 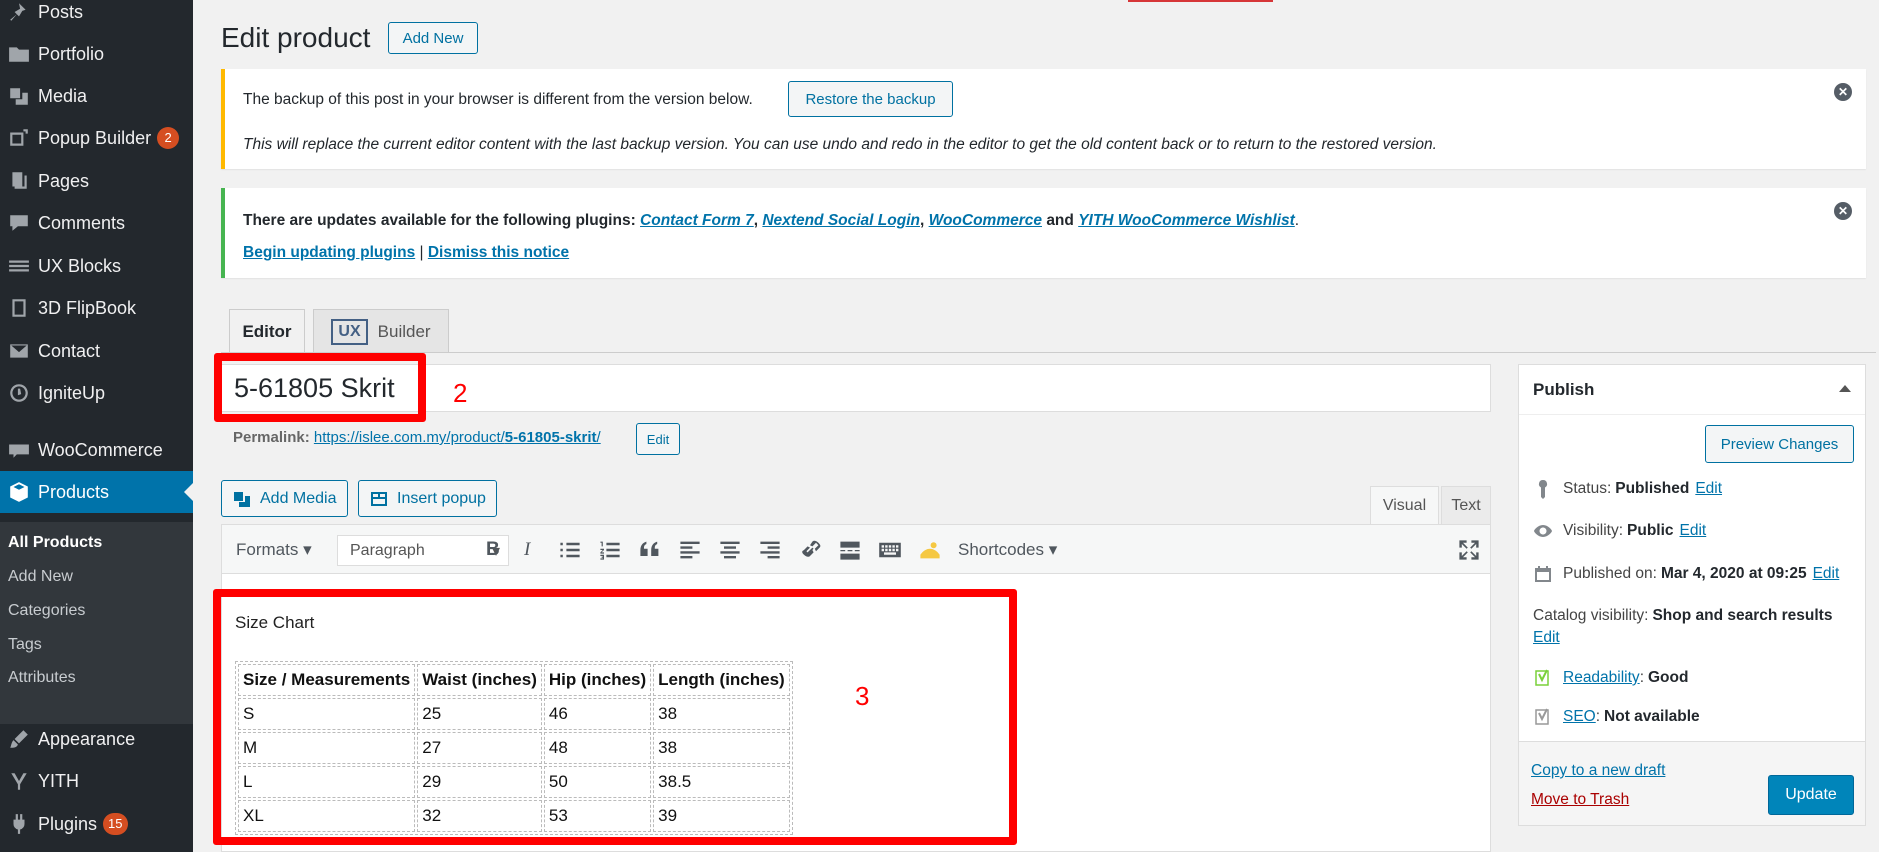 I want to click on sidebar-item-posts: Posts, so click(x=96, y=16).